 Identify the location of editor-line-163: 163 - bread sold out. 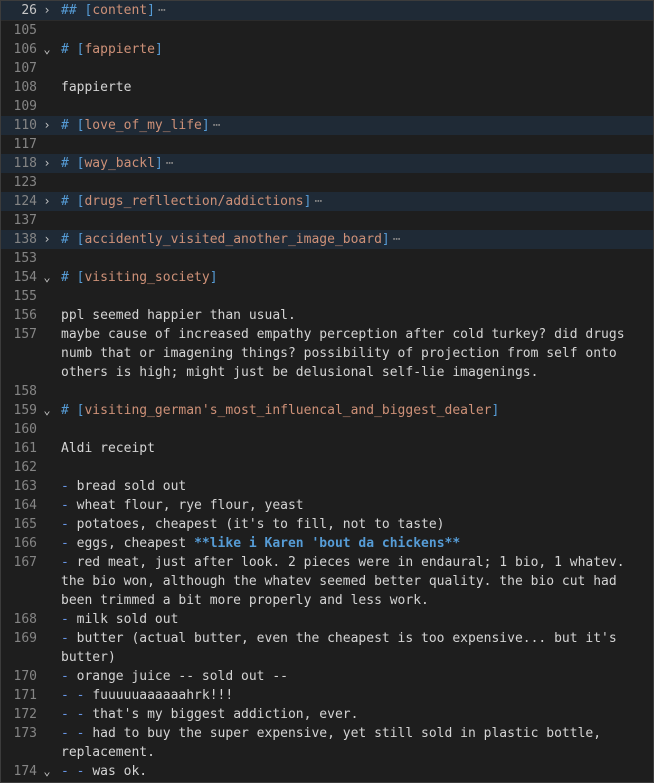
(327, 486).